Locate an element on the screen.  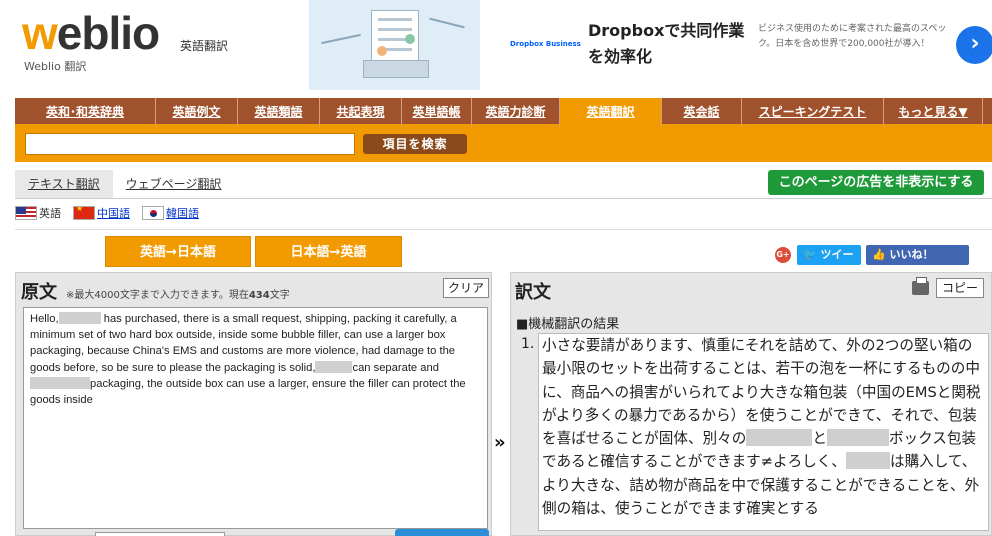
ad-title: Dropboxで共同作業を効率化 is located at coordinates (668, 44).